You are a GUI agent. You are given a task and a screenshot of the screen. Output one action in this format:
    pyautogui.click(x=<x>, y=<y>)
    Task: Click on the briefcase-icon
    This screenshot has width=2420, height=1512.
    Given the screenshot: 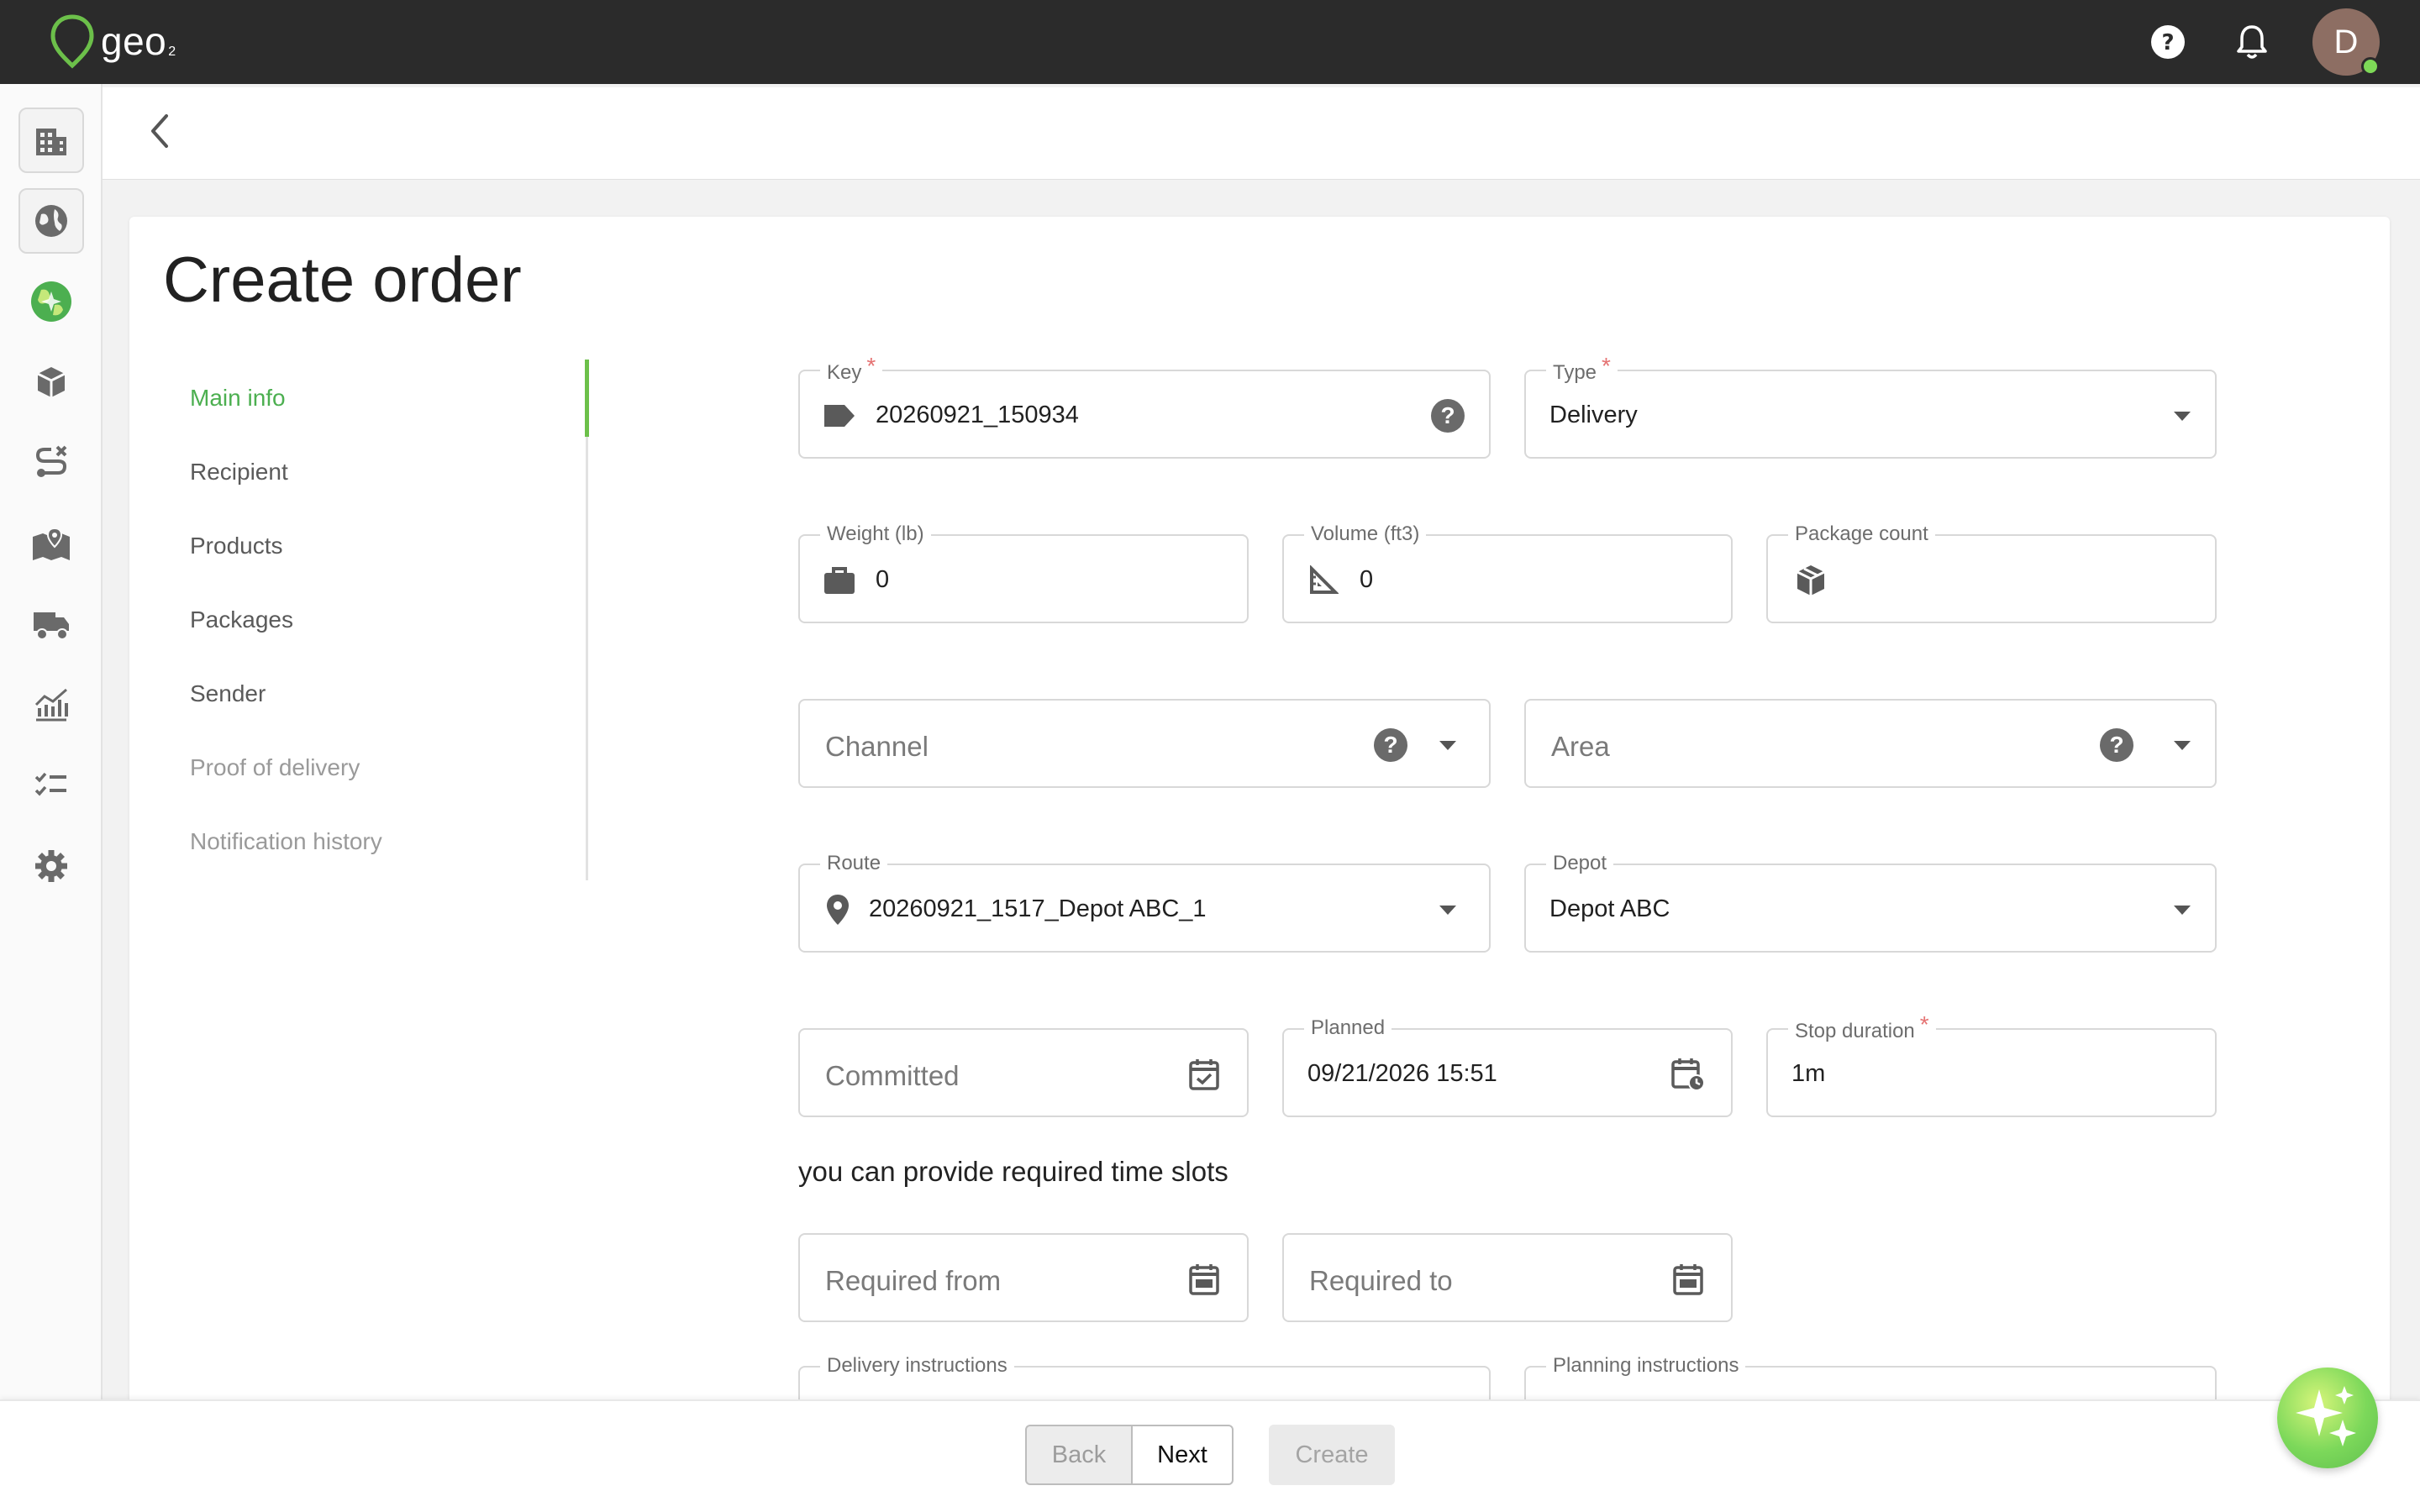 What is the action you would take?
    pyautogui.click(x=840, y=580)
    